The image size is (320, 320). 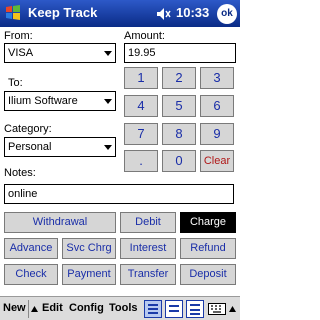 What do you see at coordinates (141, 134) in the screenshot?
I see `key-7: 7` at bounding box center [141, 134].